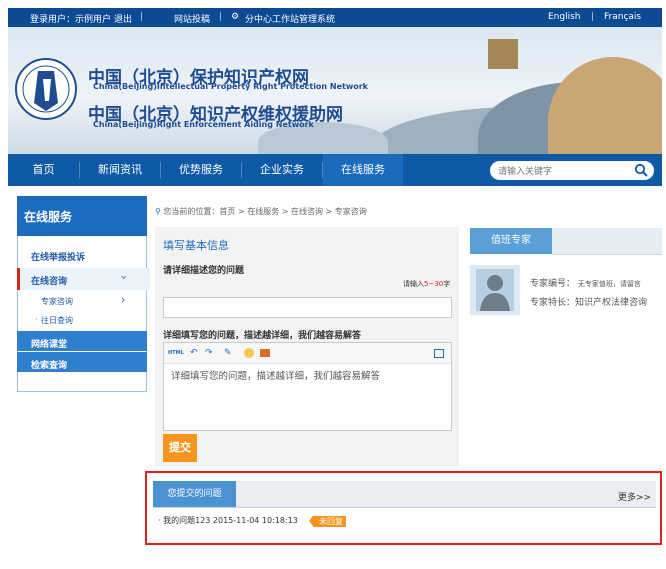  I want to click on user-silhouette-icon, so click(495, 290).